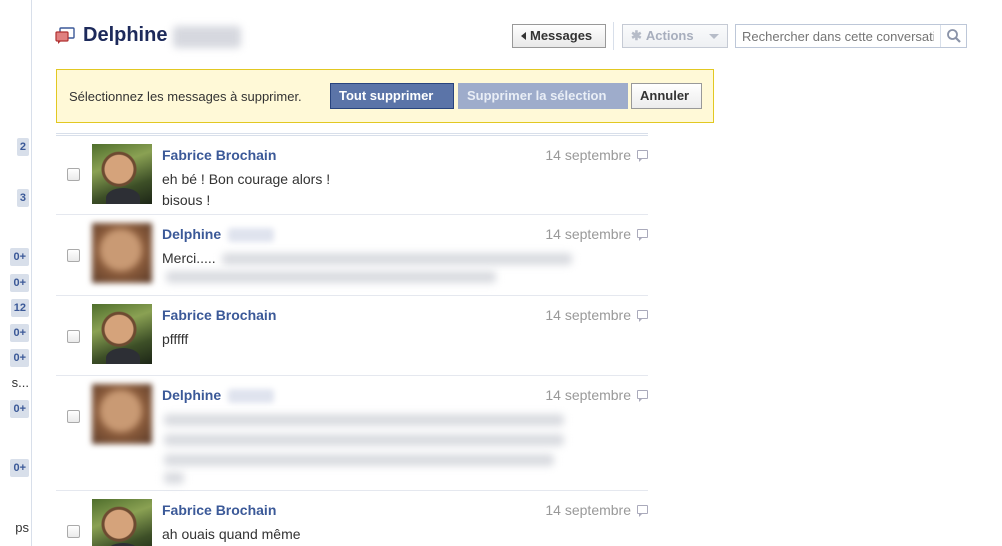 This screenshot has width=1002, height=546. I want to click on message-body: pfffff, so click(175, 339).